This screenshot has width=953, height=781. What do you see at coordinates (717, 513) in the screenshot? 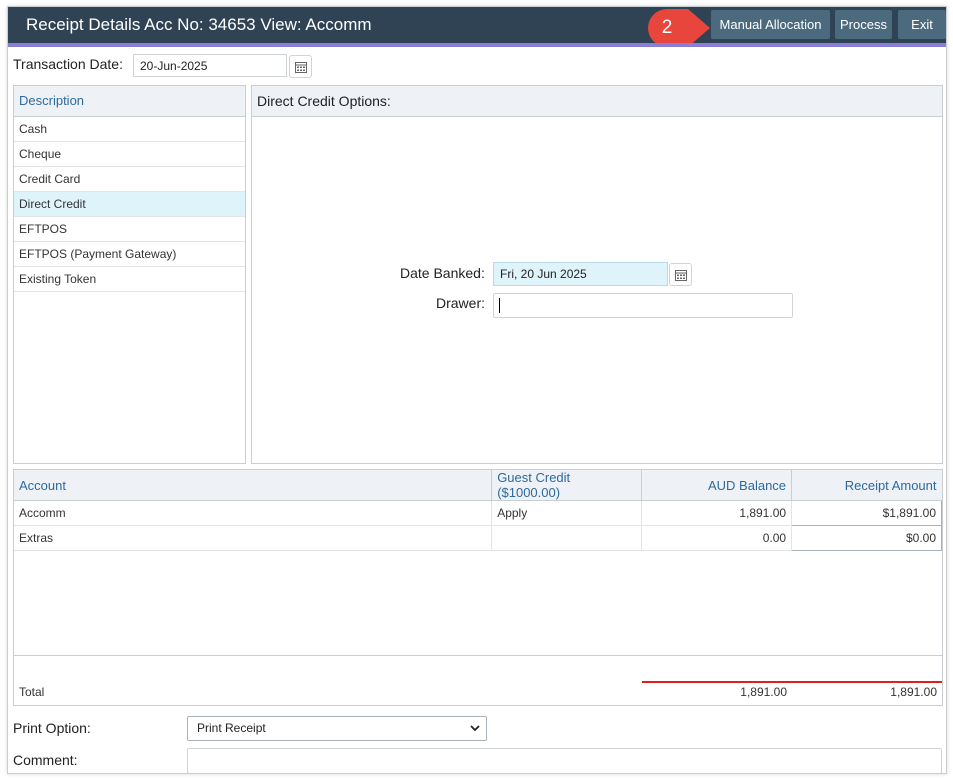
I see `aud-balance: 1,891.00` at bounding box center [717, 513].